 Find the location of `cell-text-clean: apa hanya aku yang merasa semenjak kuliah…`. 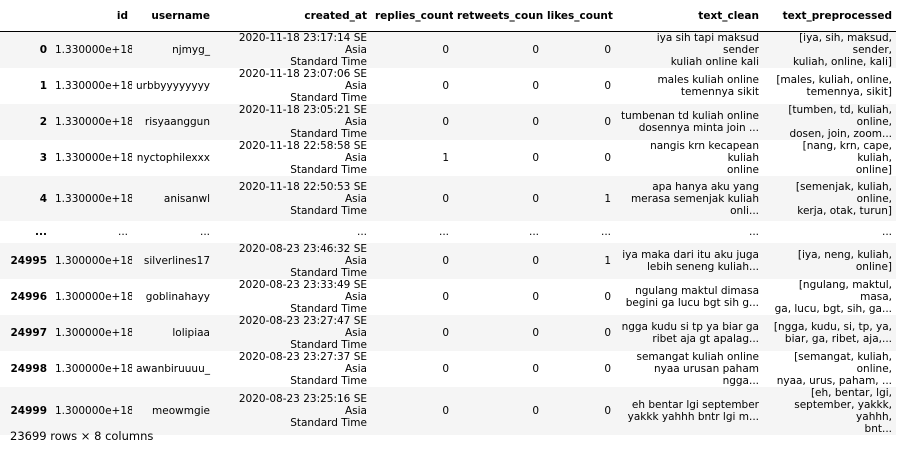

cell-text-clean: apa hanya aku yang merasa semenjak kuliah… is located at coordinates (689, 198).